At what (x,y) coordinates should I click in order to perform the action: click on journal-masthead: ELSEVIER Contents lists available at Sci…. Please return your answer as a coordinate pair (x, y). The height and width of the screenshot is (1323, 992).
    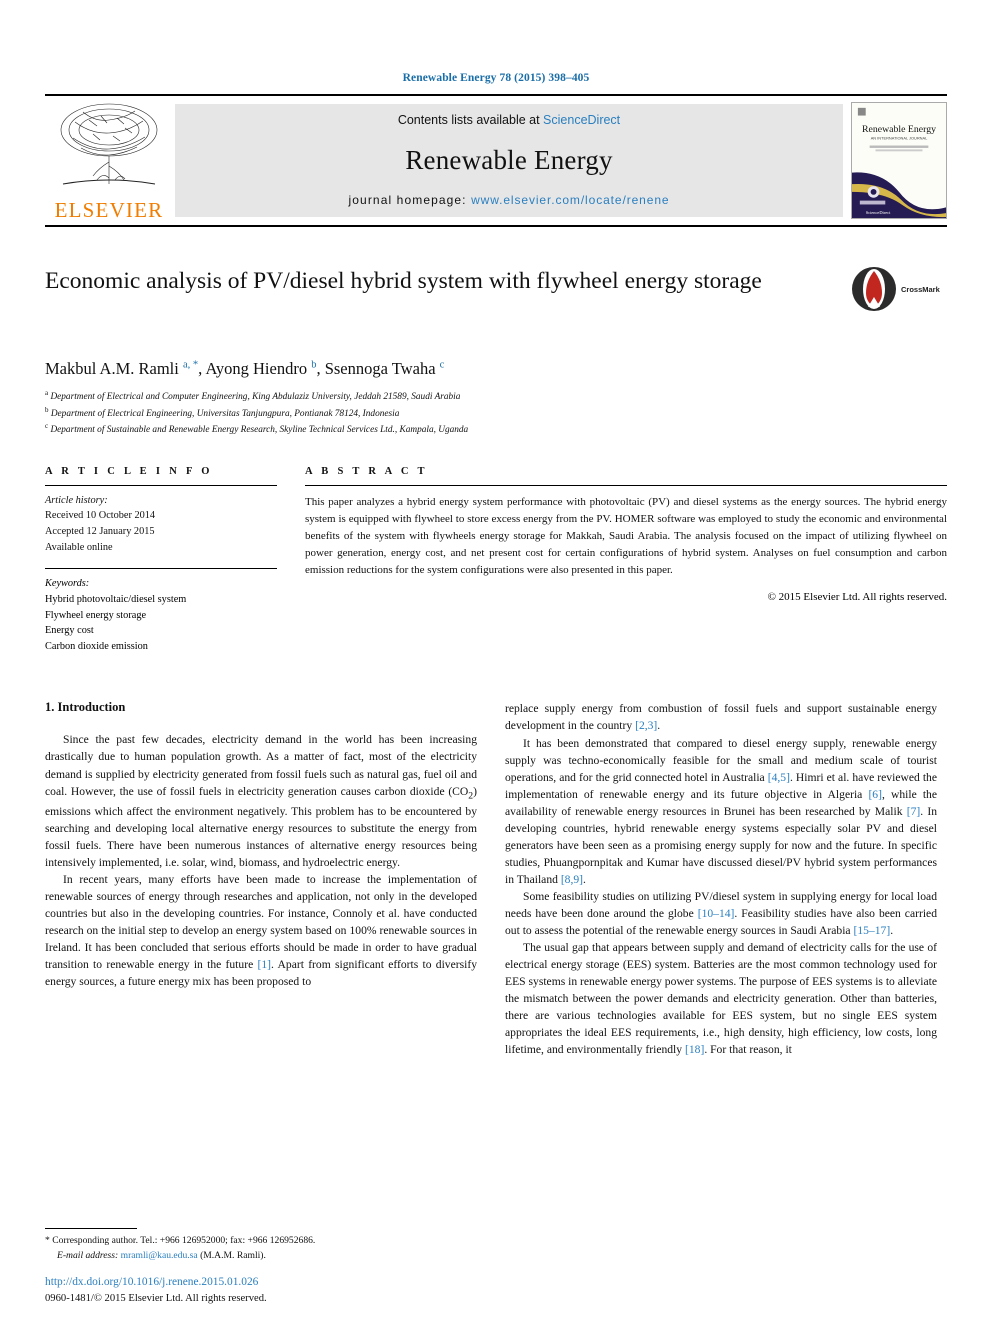
    Looking at the image, I should click on (496, 160).